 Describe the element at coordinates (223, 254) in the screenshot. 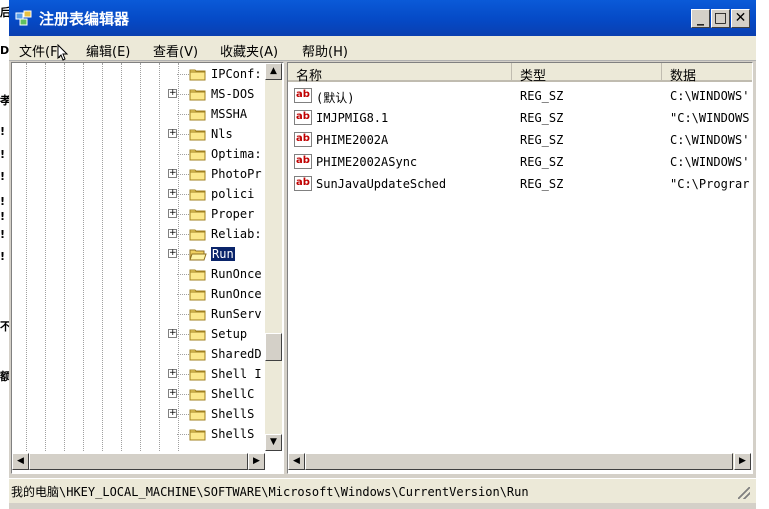

I see `tree-item-label: Run` at that location.